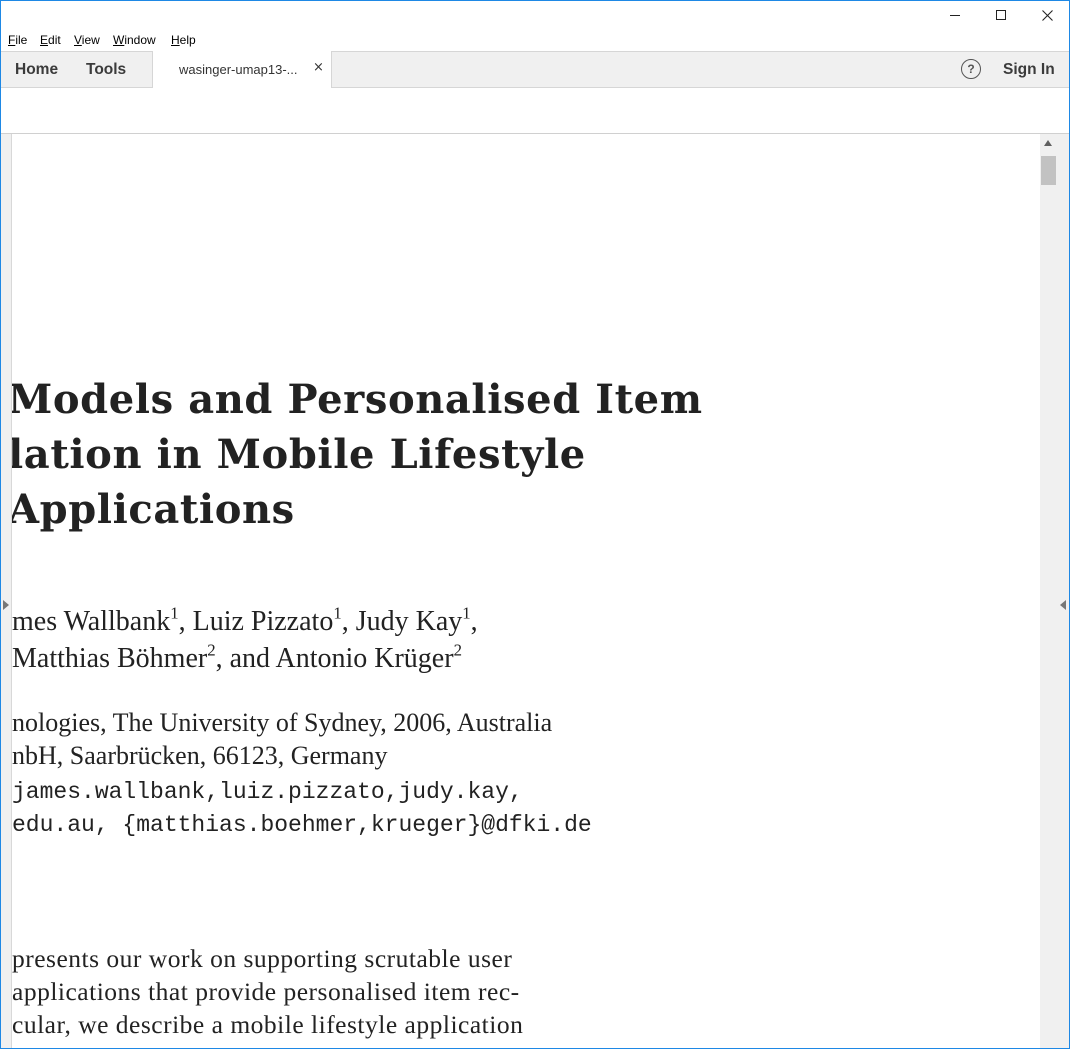 The image size is (1070, 1049). What do you see at coordinates (402, 621) in the screenshot?
I see `author-text: , Judy Kay` at bounding box center [402, 621].